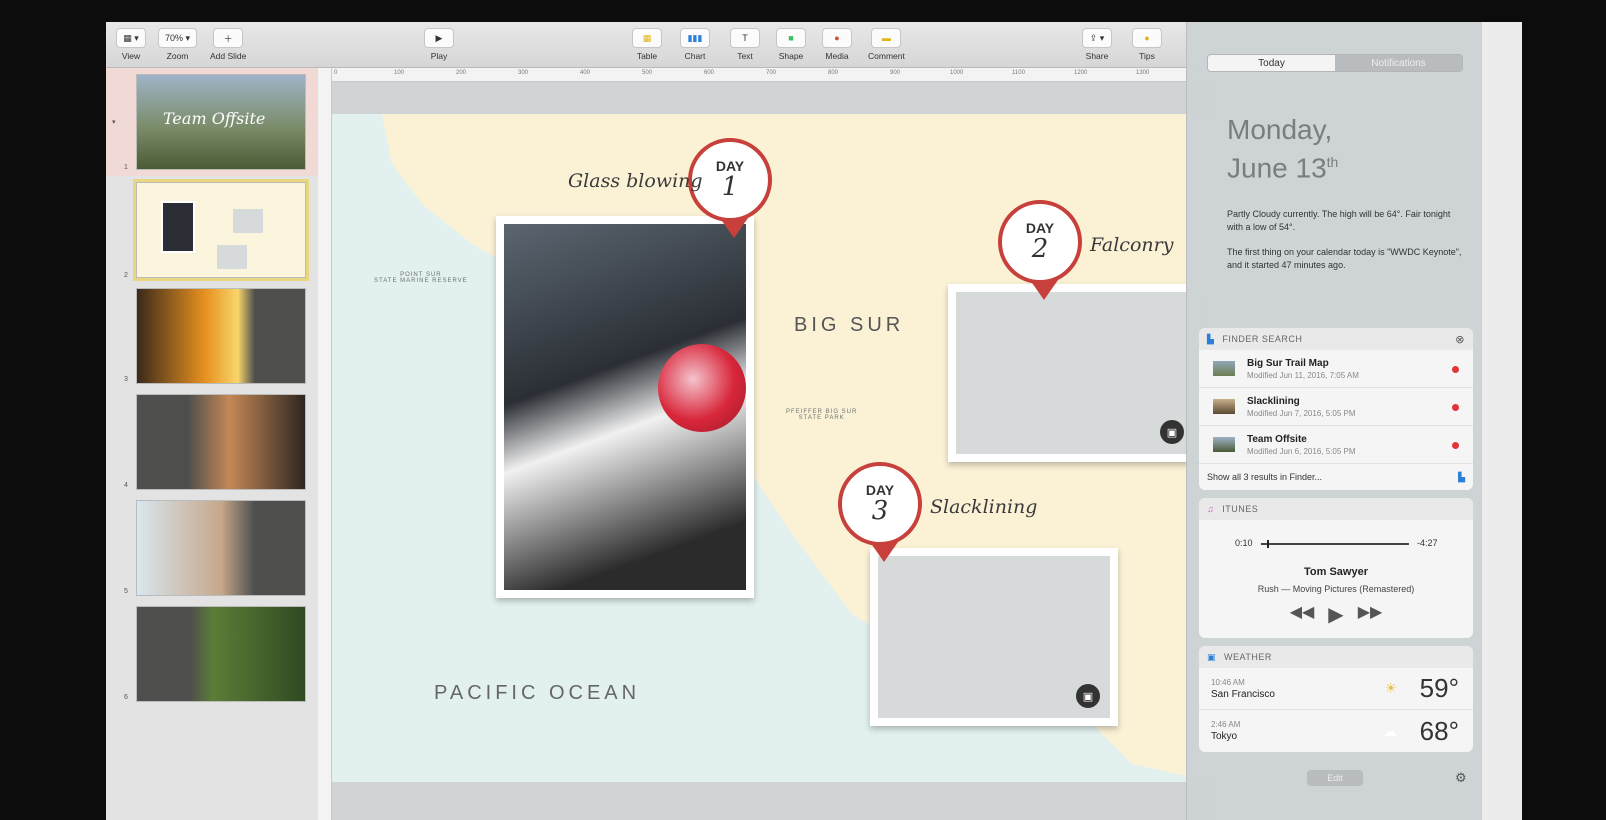  I want to click on tab-today: Today, so click(1271, 63).